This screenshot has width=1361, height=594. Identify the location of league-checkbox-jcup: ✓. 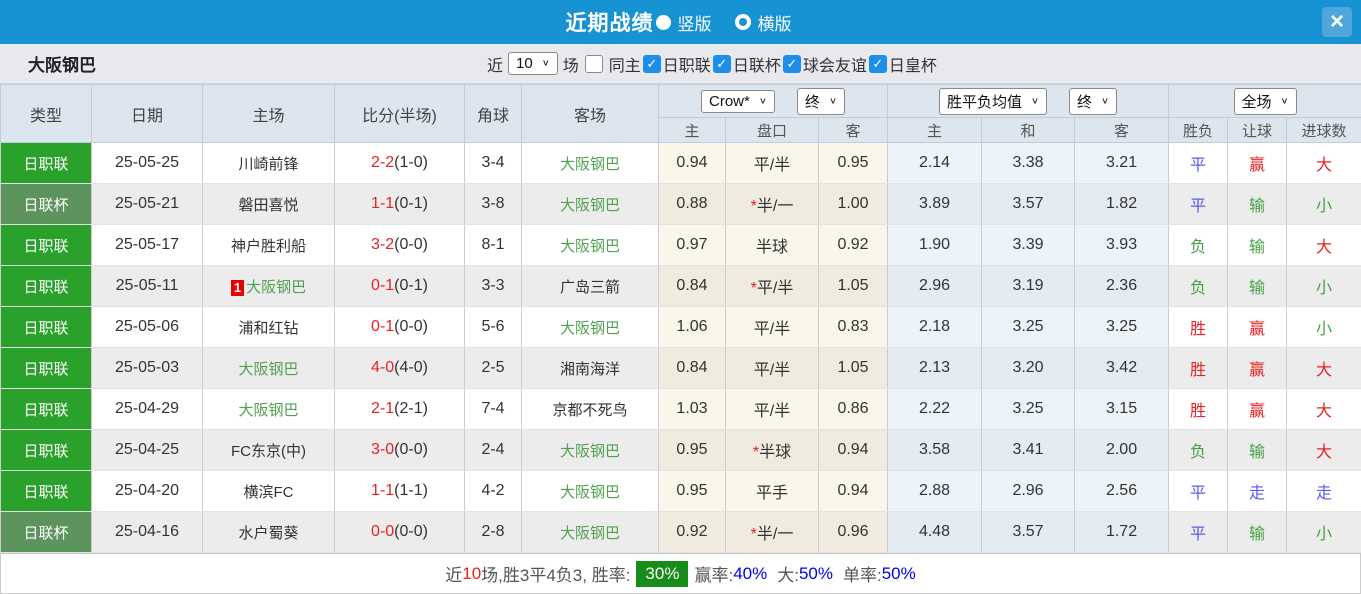
(722, 64).